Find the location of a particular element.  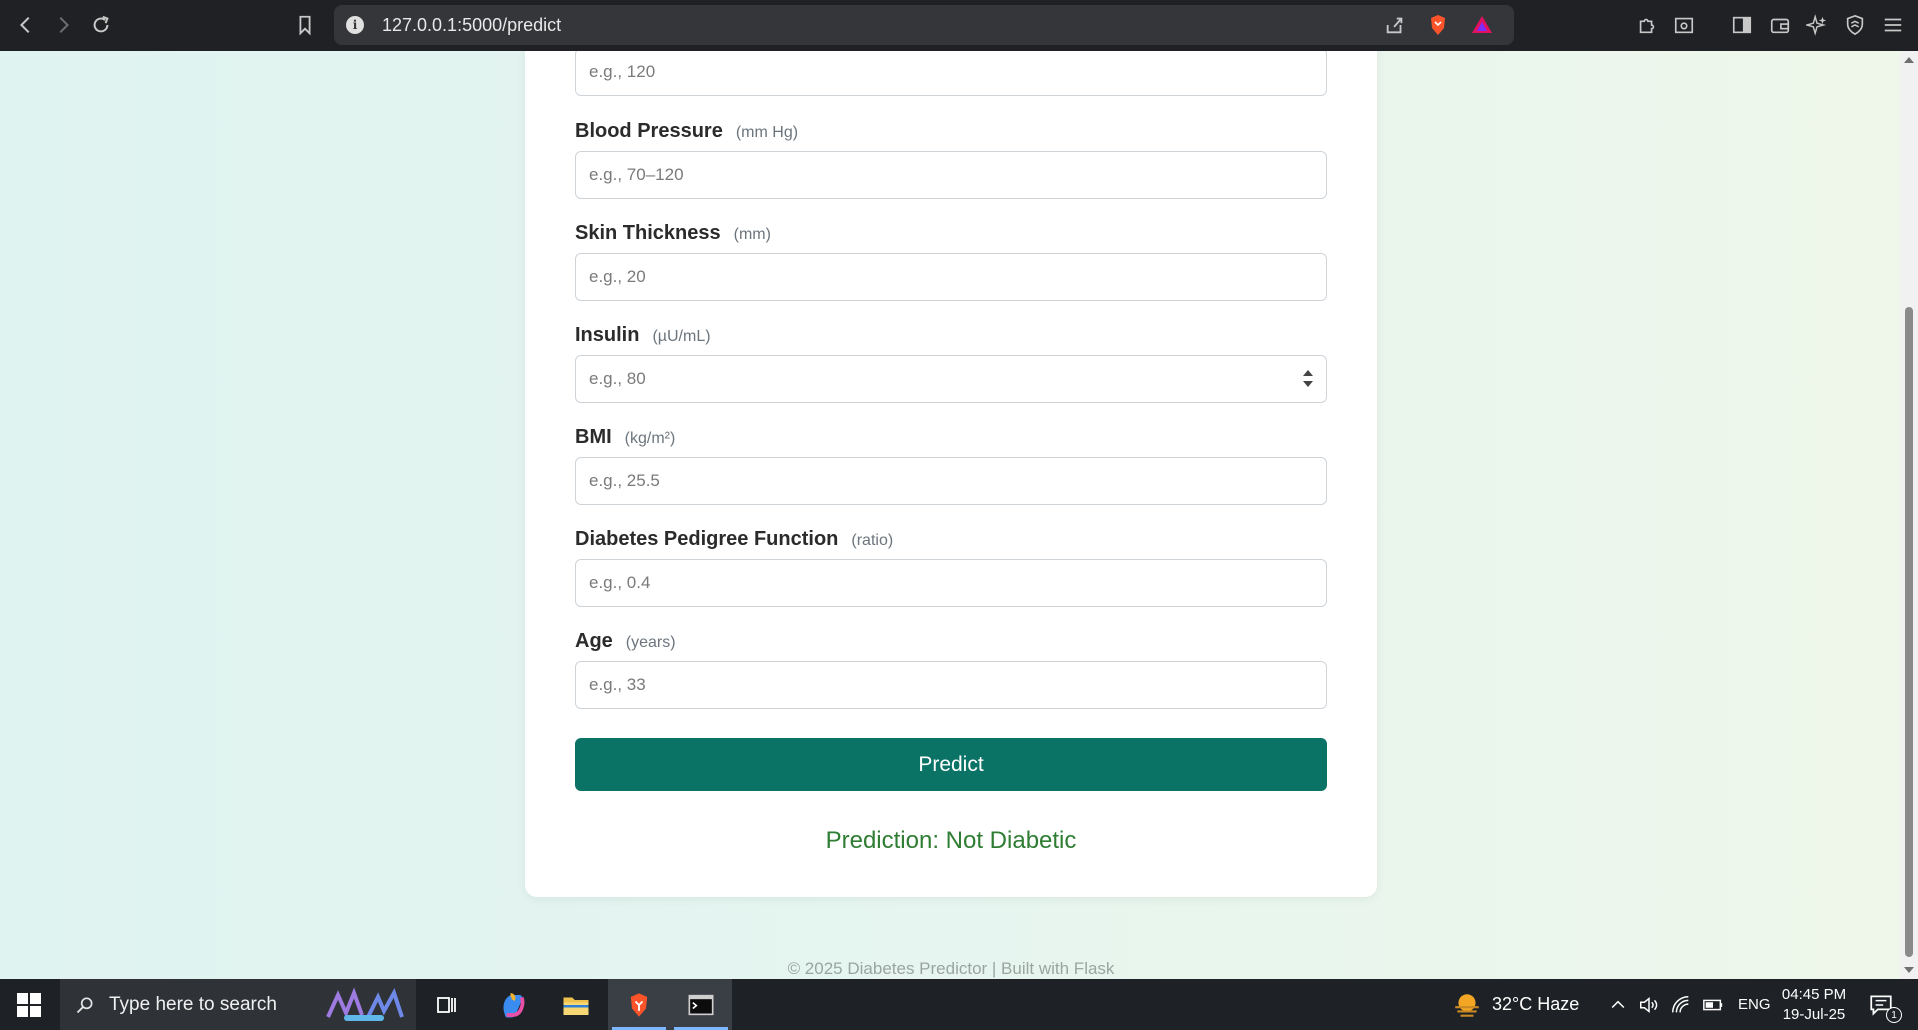

vpn-button is located at coordinates (1855, 25).